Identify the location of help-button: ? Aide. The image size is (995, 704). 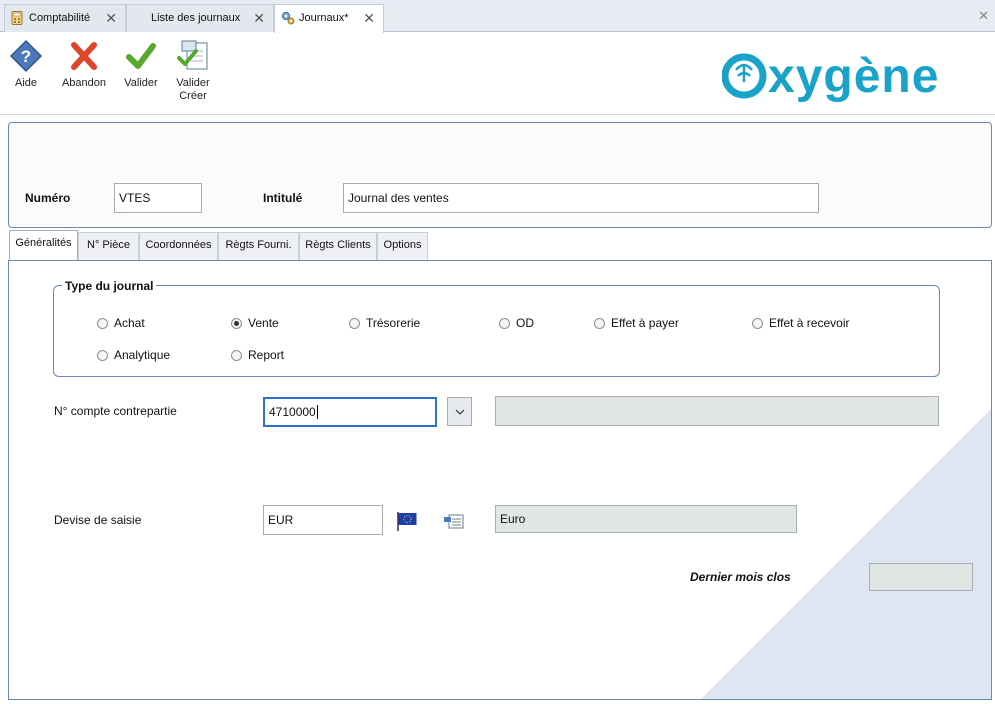
(26, 64).